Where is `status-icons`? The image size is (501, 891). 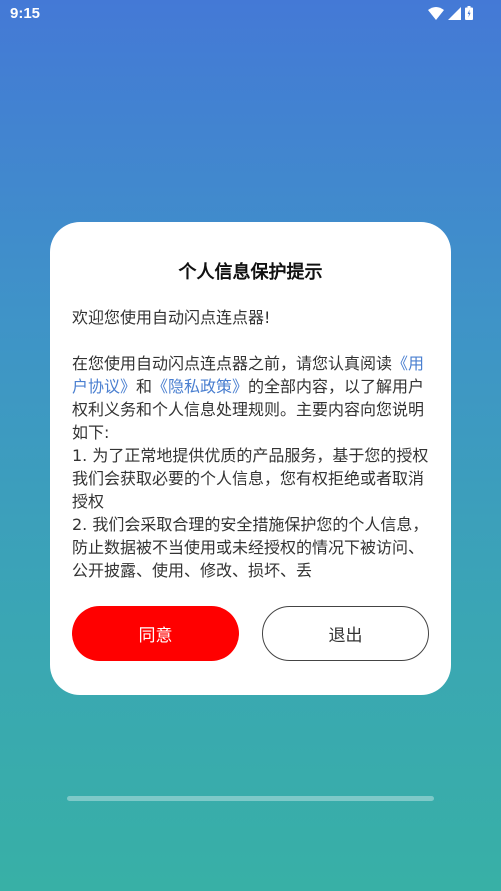 status-icons is located at coordinates (450, 13).